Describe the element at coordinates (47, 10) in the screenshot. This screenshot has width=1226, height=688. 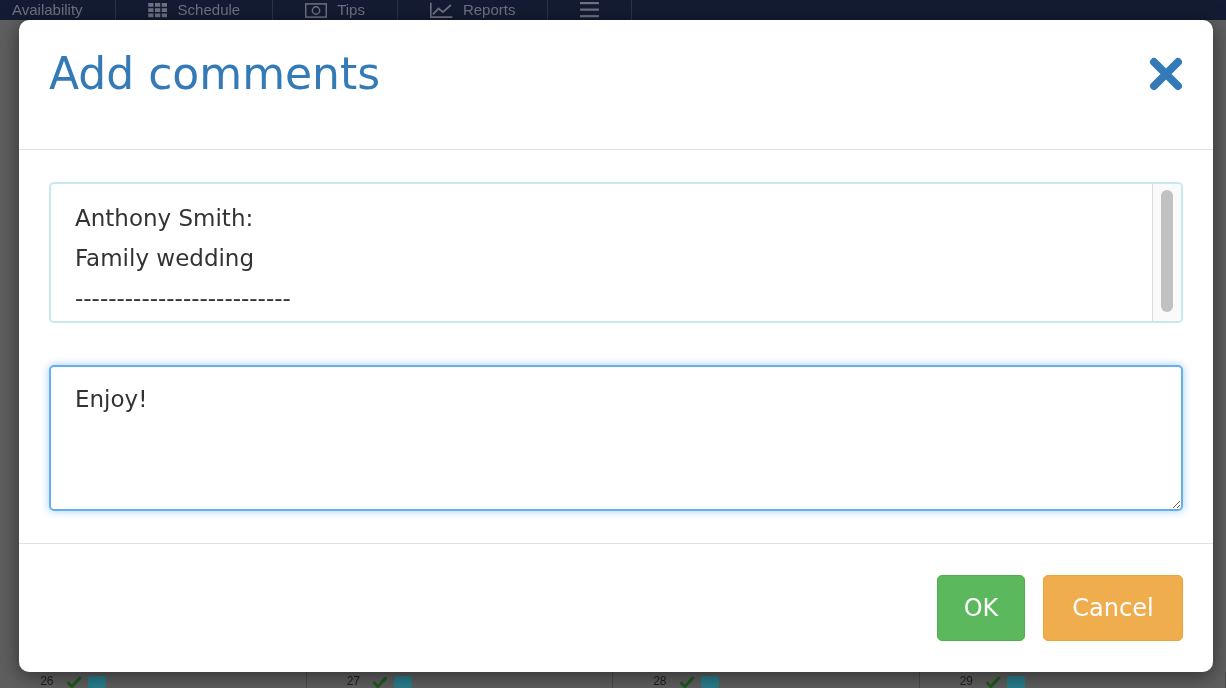
I see `nav-link: Availability` at that location.